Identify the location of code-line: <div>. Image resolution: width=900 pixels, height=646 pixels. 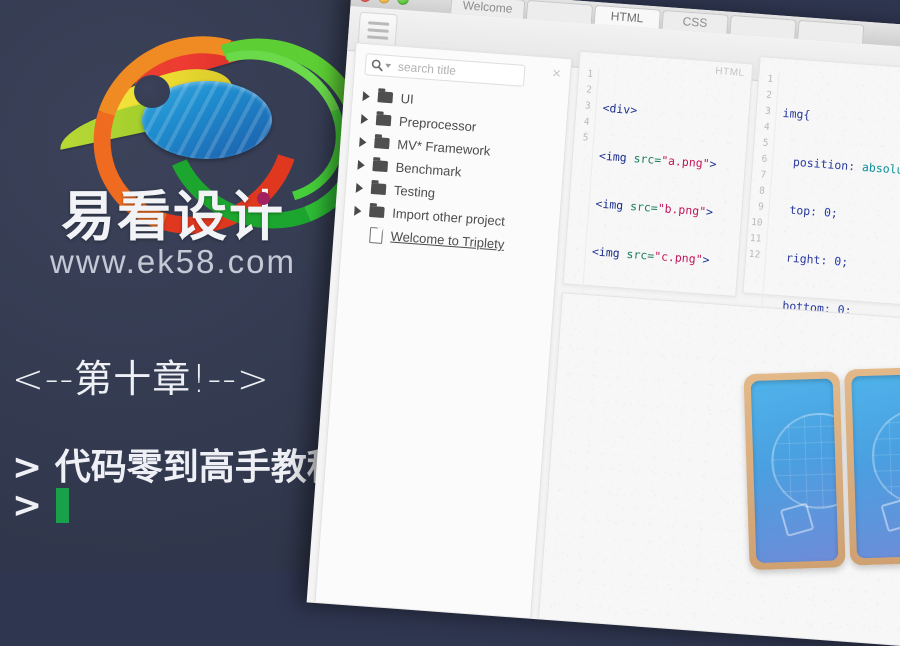
(661, 112).